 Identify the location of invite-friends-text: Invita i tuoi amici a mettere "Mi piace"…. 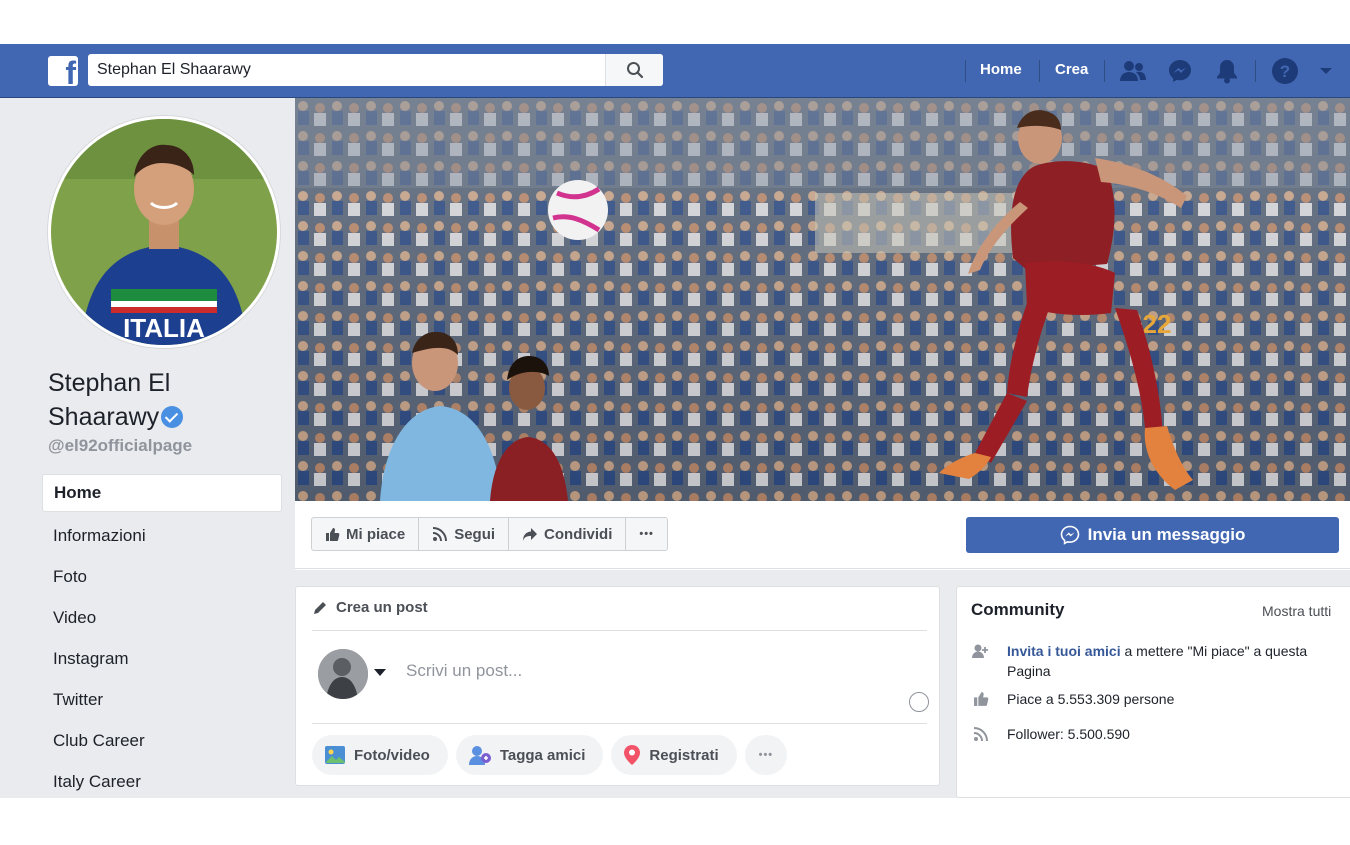
(1159, 661).